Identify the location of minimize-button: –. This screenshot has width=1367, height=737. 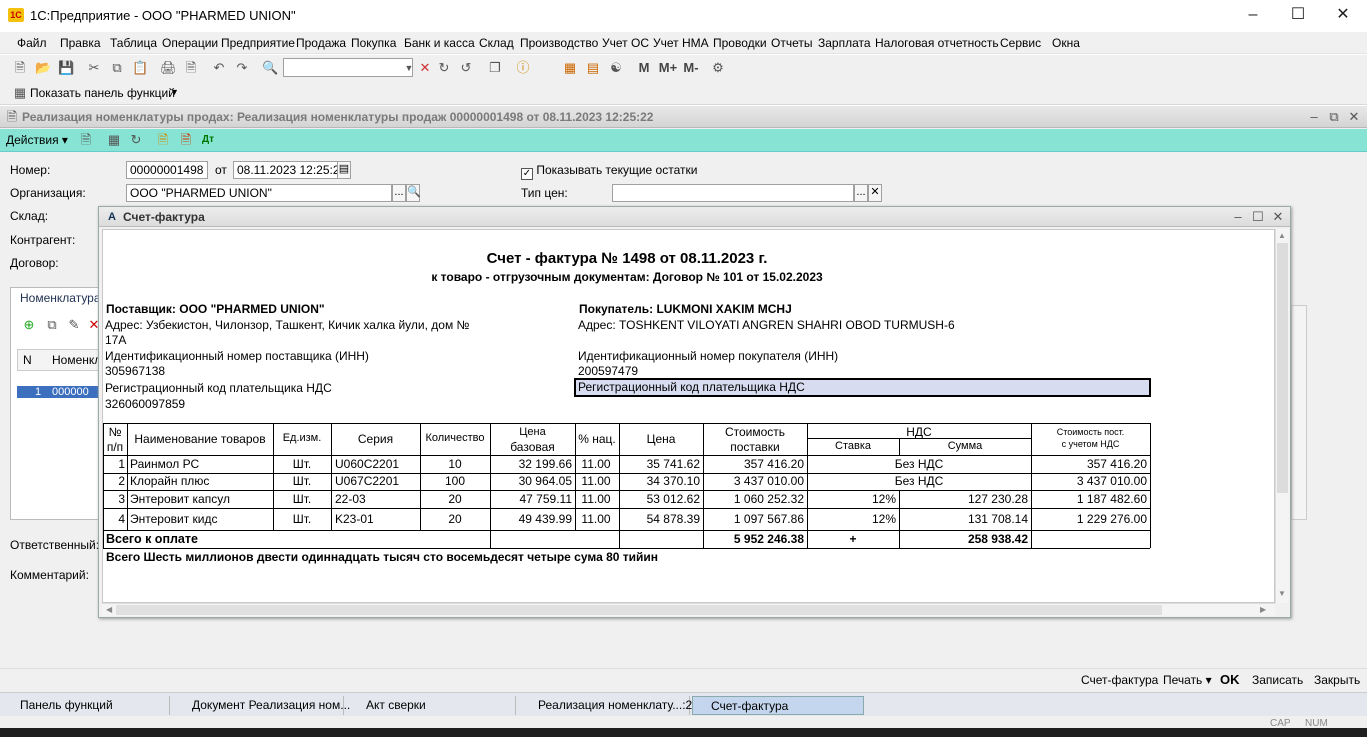
(1253, 16).